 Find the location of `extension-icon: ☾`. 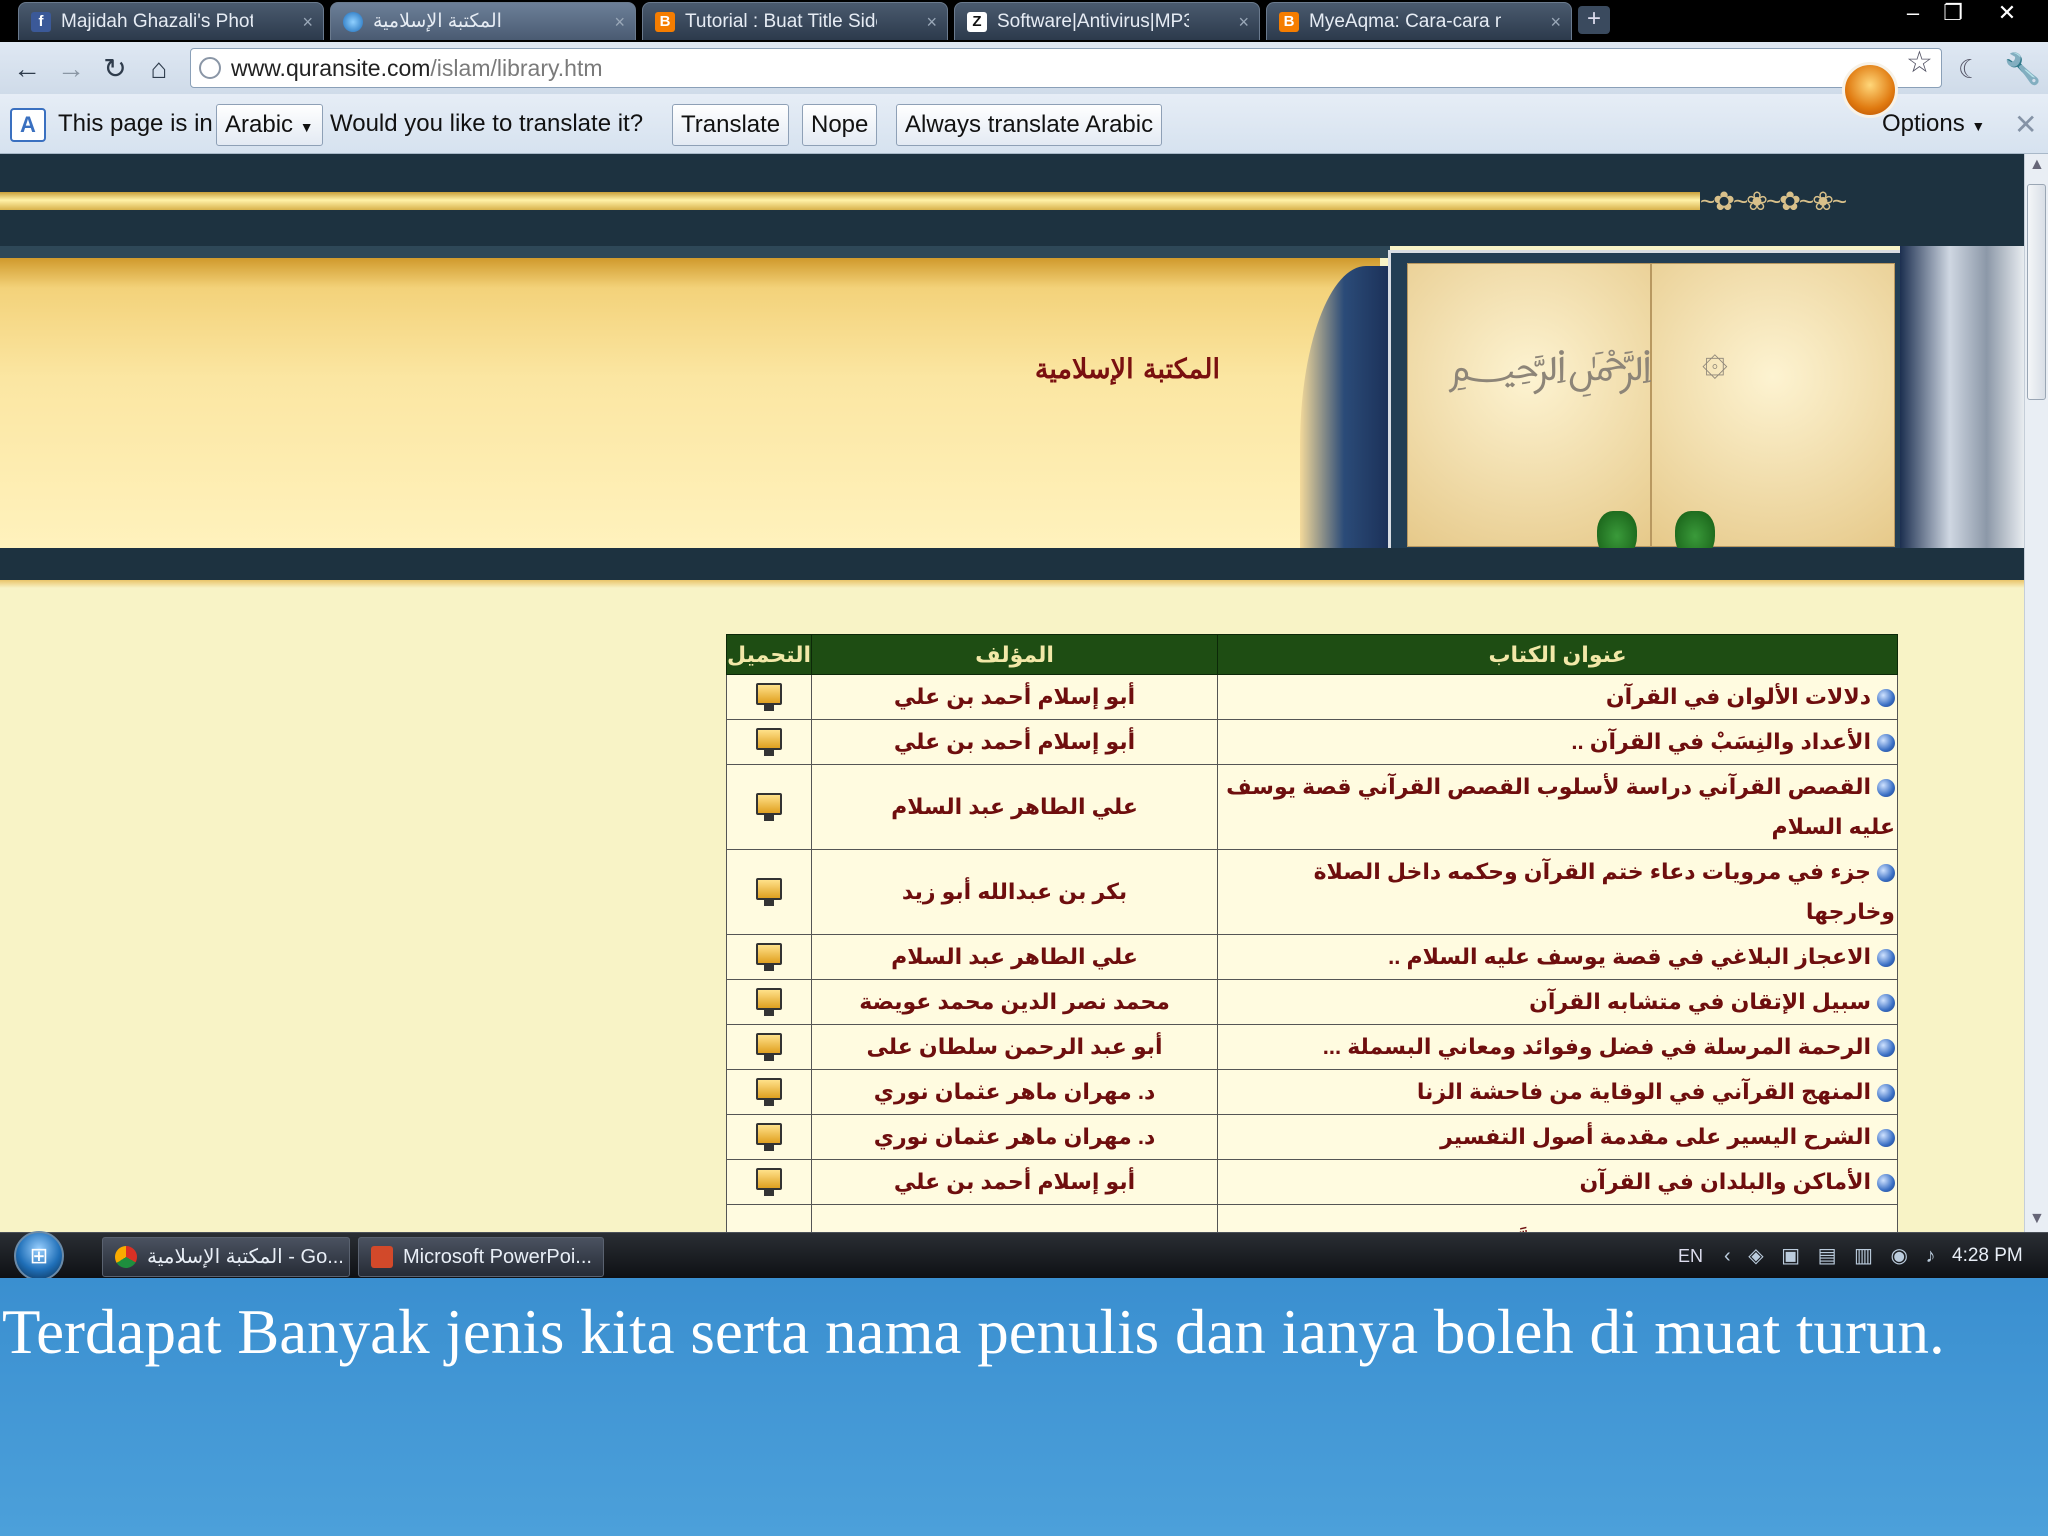

extension-icon: ☾ is located at coordinates (1969, 69).